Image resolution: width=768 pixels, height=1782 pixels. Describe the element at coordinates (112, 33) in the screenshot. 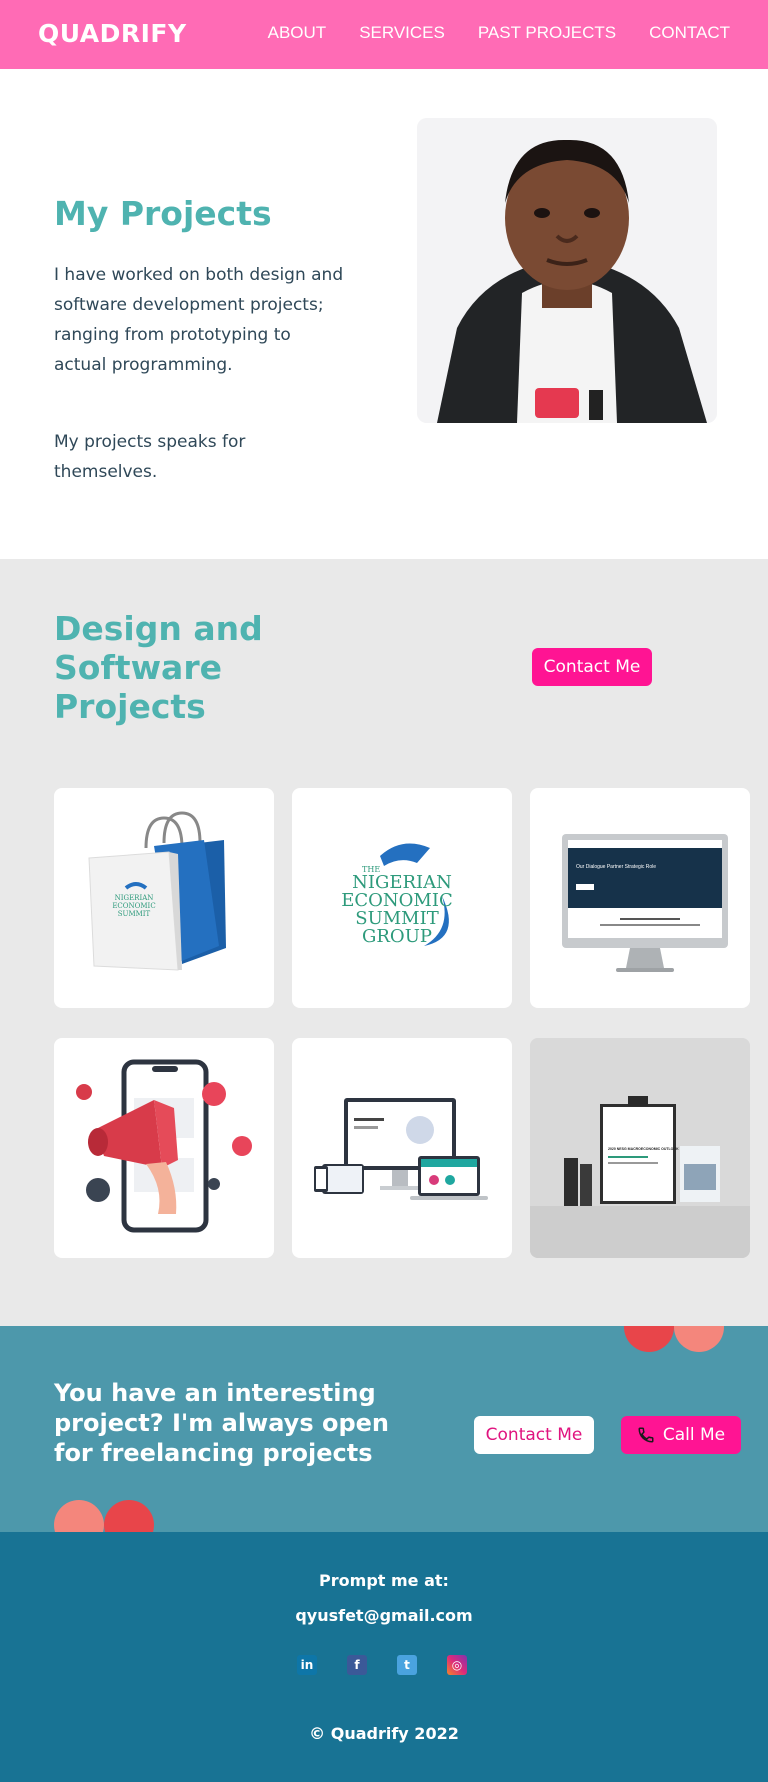

I see `brand-logo: QUADRIFY` at that location.